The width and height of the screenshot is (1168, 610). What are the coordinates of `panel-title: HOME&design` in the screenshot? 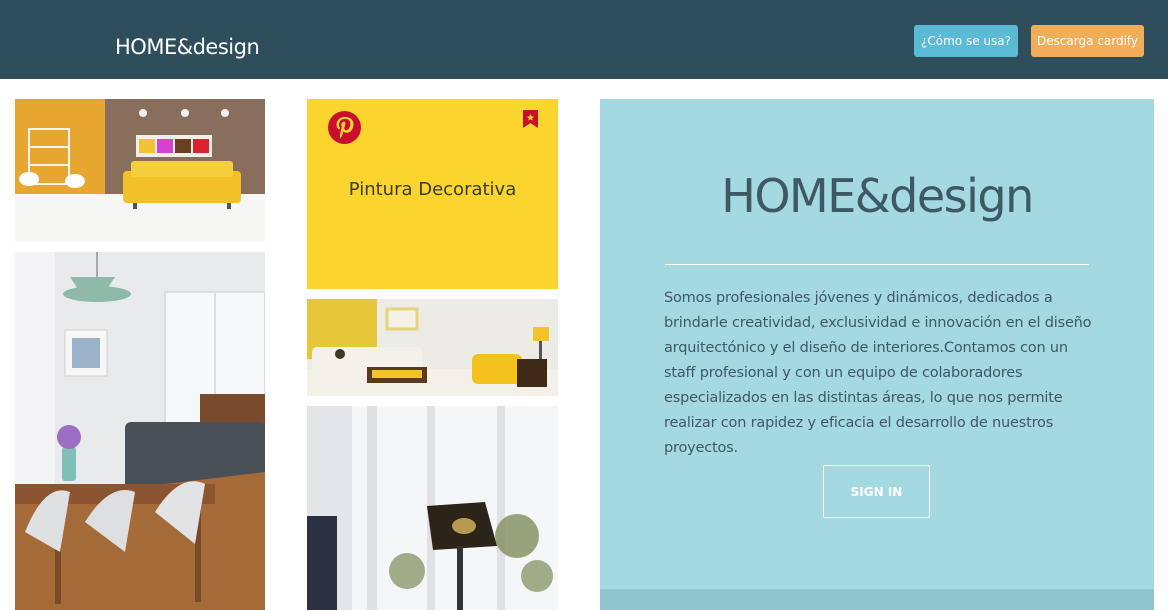 It's located at (877, 196).